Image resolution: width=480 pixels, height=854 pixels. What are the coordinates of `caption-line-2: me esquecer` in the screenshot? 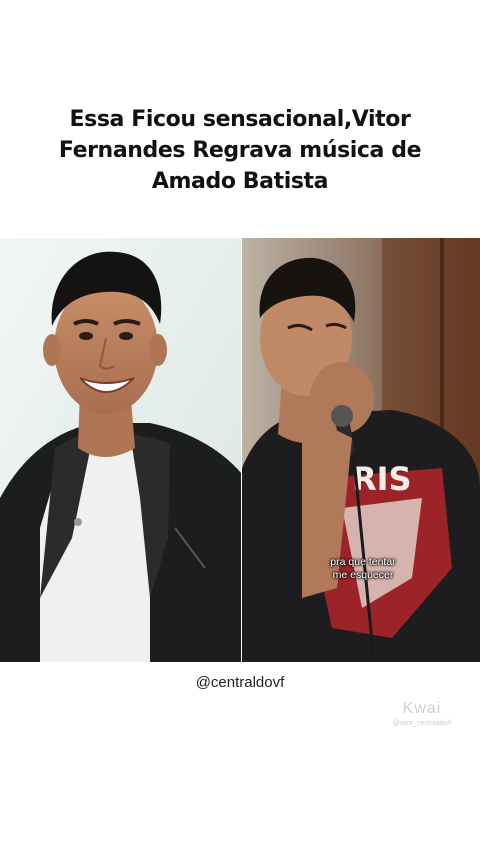 It's located at (363, 575).